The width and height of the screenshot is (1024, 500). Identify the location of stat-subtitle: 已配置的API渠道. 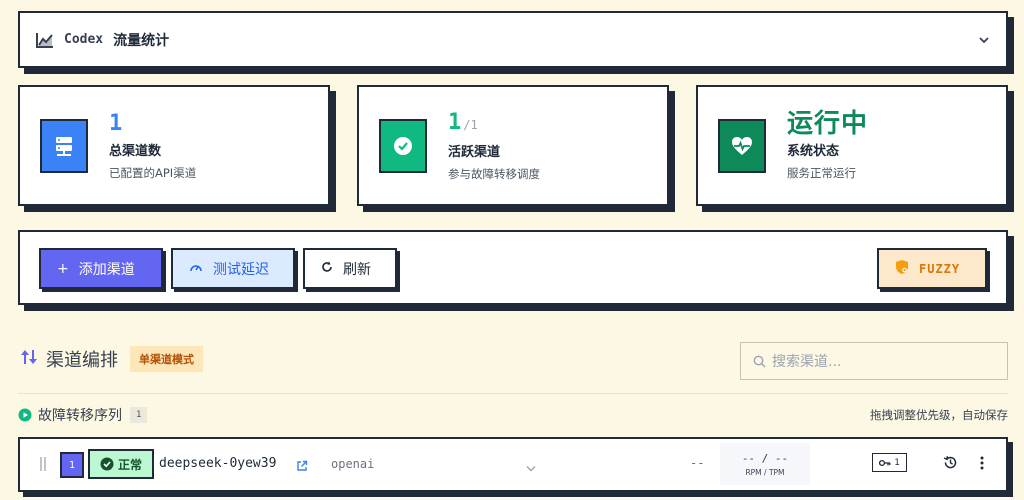
(153, 172).